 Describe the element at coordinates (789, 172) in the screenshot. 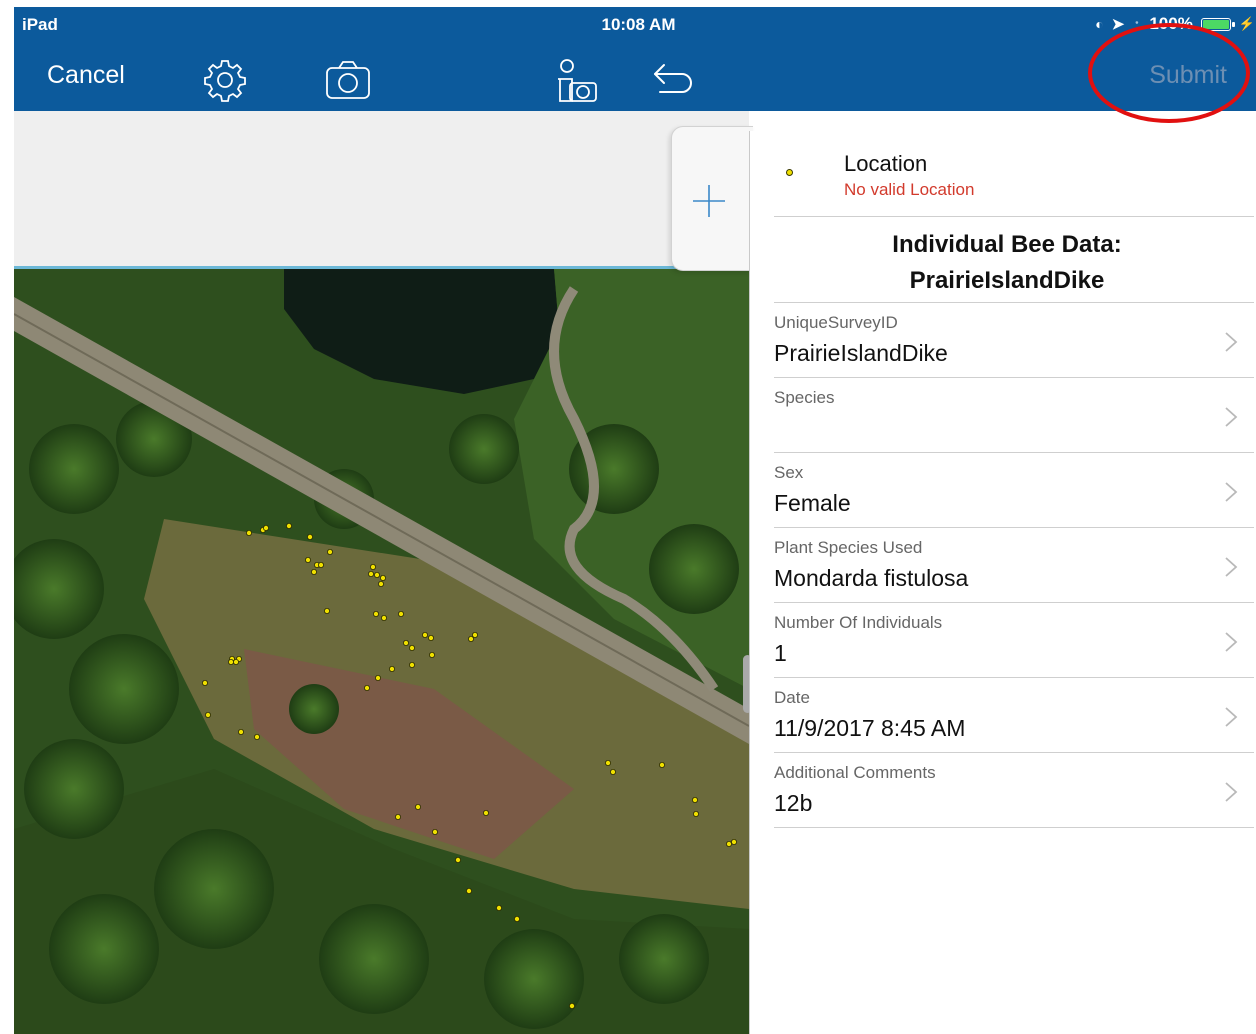

I see `location-point-icon` at that location.